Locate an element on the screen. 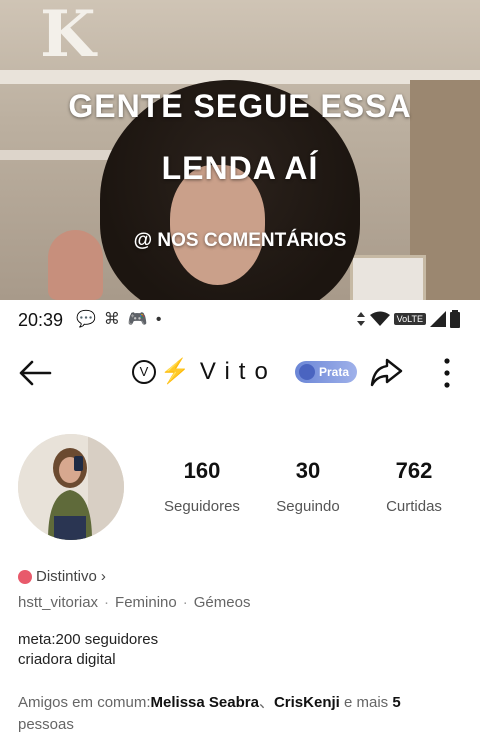  profile-header: V ⚡ Vito Prata is located at coordinates (240, 373).